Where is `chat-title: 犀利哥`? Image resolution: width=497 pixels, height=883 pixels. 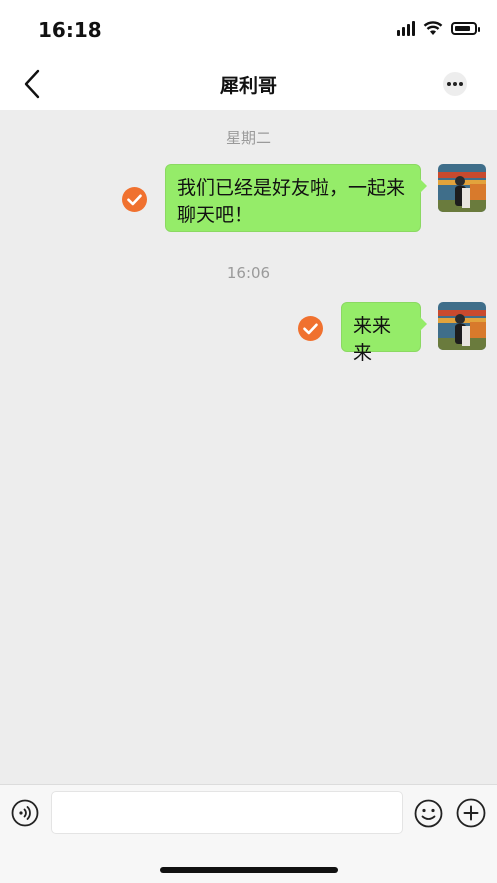 chat-title: 犀利哥 is located at coordinates (248, 86).